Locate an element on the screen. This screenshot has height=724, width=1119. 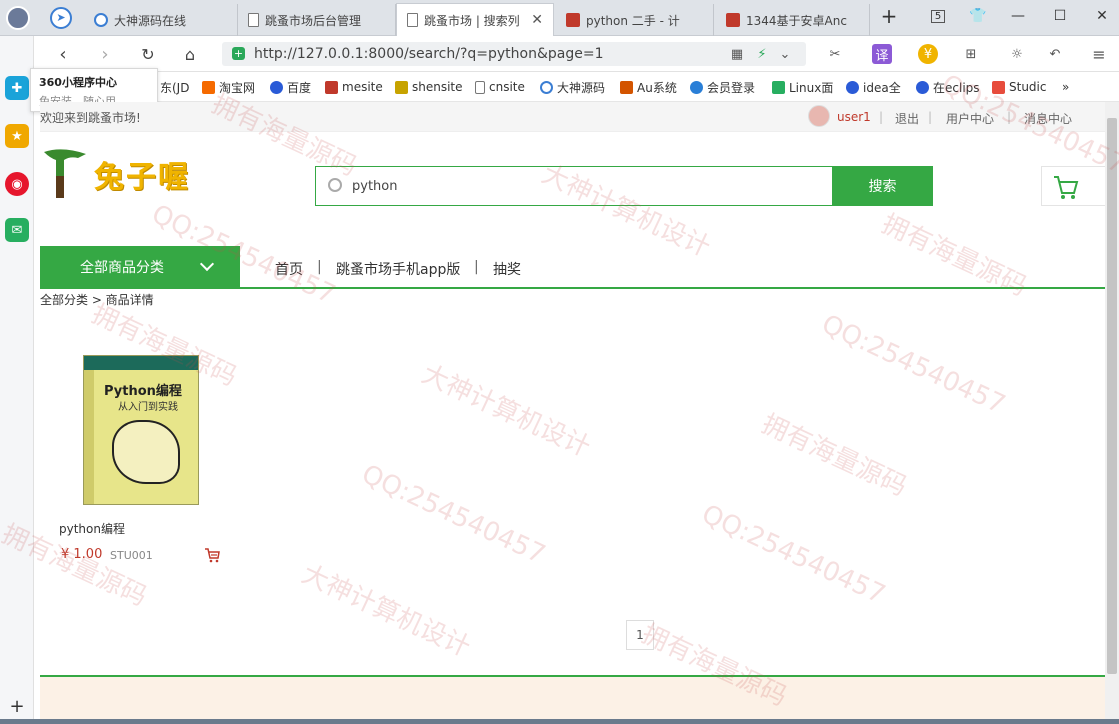
logo-text: 兔子喔 is located at coordinates (142, 177).